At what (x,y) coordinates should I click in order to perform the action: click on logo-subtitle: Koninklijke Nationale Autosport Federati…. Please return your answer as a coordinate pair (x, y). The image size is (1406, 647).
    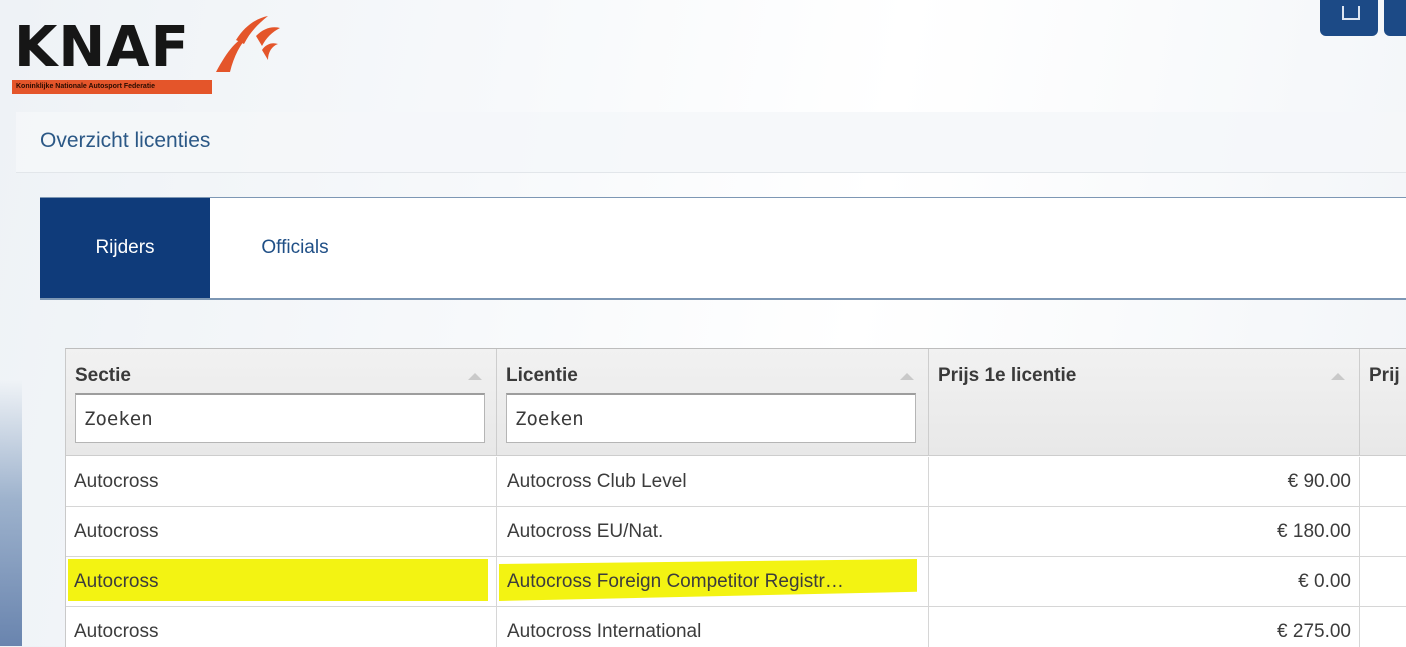
    Looking at the image, I should click on (112, 87).